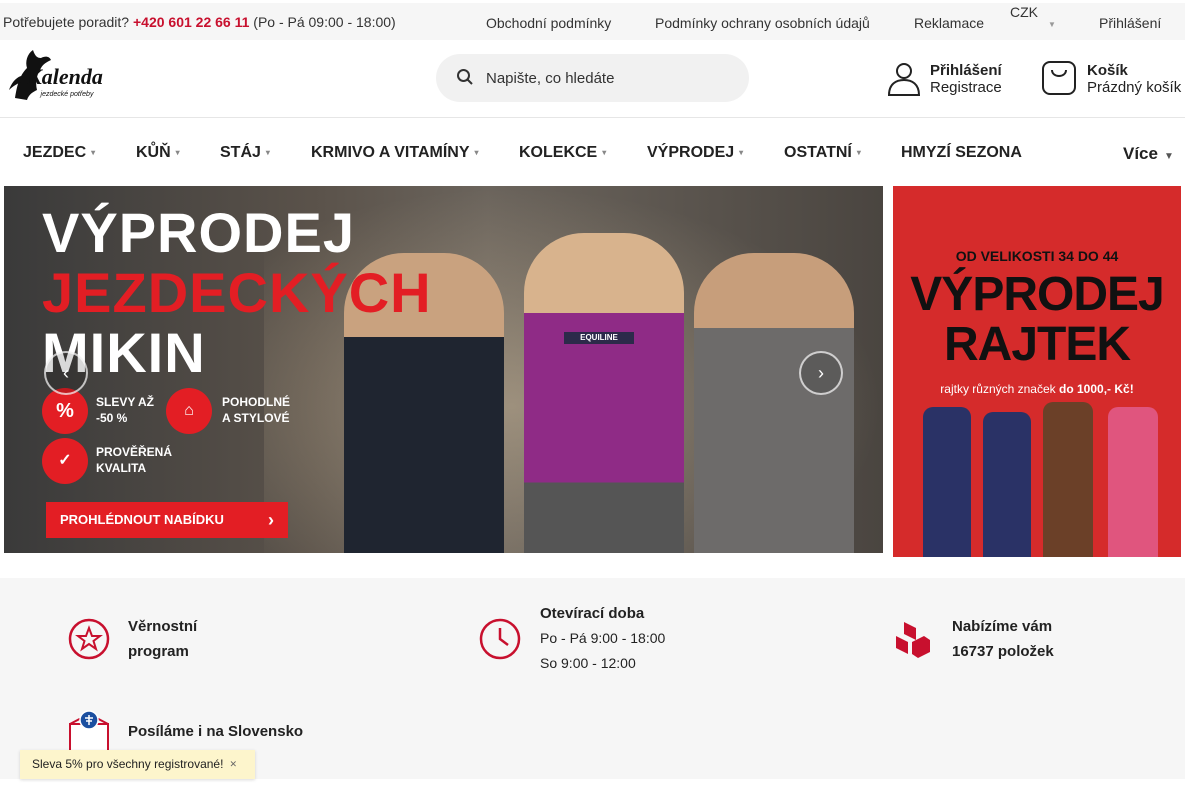 This screenshot has height=800, width=1200. I want to click on top-login-link: Přihlášení, so click(1130, 23).